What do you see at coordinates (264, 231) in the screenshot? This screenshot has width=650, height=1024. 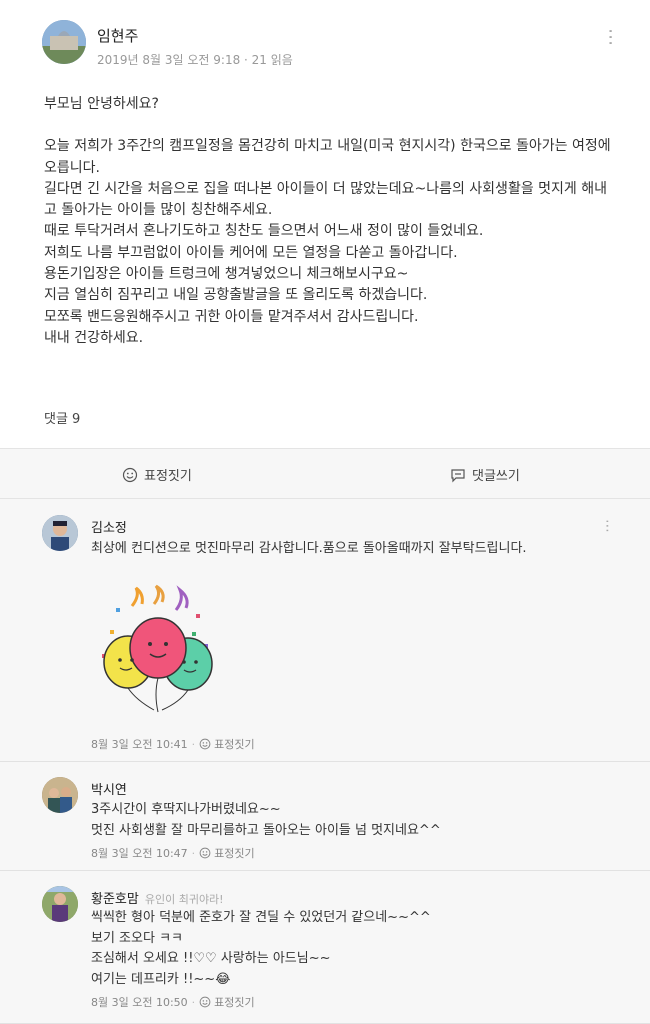 I see `post-line: 때로 투닥거려서 혼나기도하고 칭찬도 들으면서 어느새 정이 많이 들었네요.` at bounding box center [264, 231].